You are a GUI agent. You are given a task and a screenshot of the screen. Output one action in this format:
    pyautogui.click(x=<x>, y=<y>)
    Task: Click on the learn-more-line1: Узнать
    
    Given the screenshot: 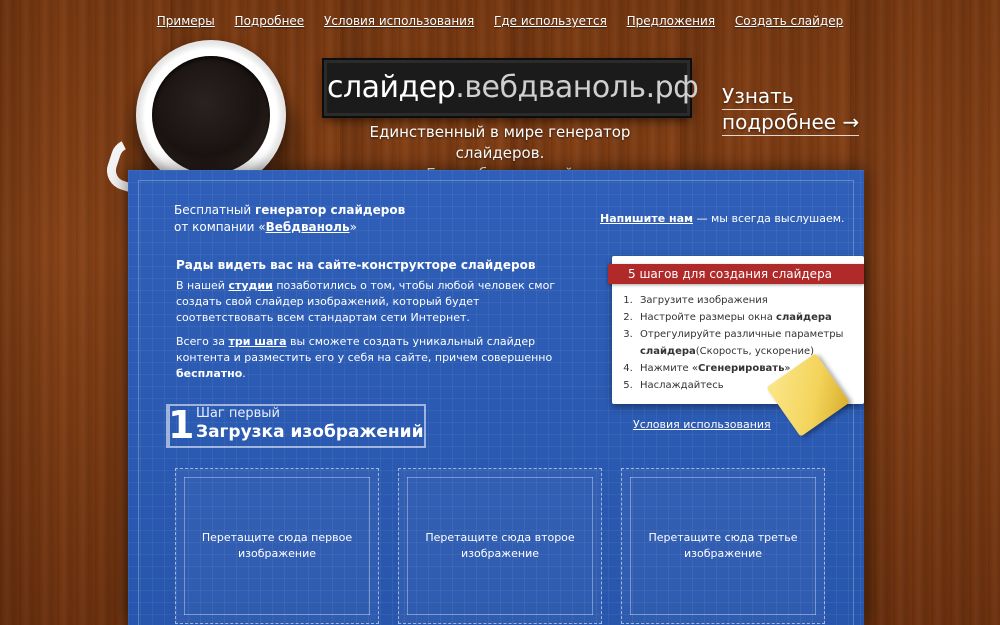 What is the action you would take?
    pyautogui.click(x=758, y=97)
    